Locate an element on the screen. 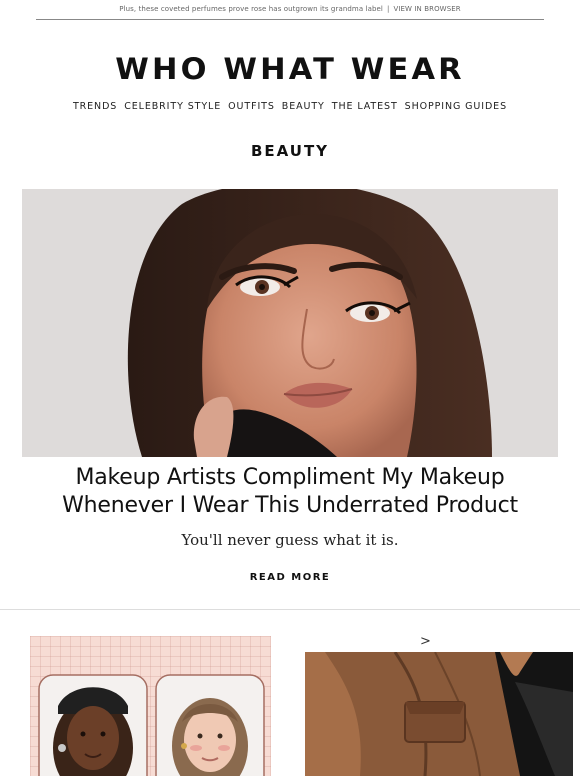 This screenshot has height=776, width=580. nav-item-beauty: BEAUTY is located at coordinates (303, 106).